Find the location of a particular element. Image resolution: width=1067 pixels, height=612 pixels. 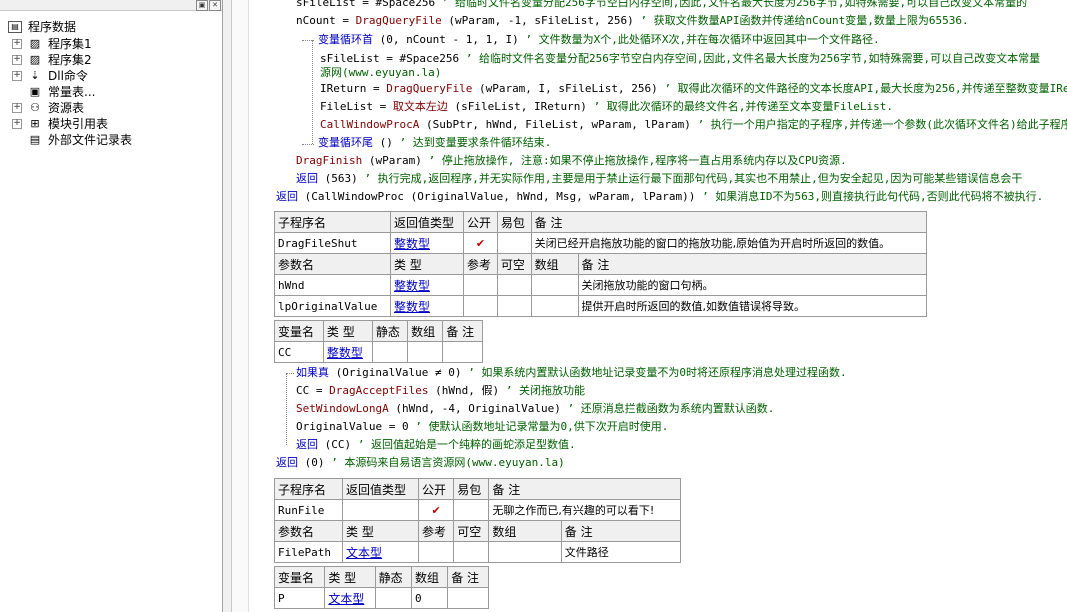

panel-splitter is located at coordinates (227, 306).